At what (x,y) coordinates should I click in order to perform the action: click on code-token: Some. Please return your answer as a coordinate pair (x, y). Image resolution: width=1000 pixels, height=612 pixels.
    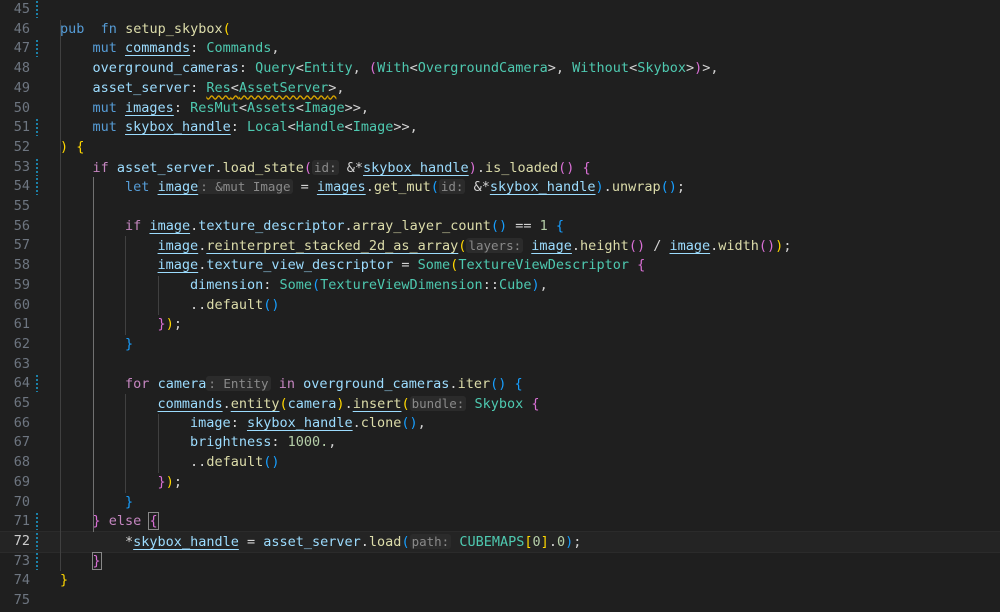
    Looking at the image, I should click on (295, 284).